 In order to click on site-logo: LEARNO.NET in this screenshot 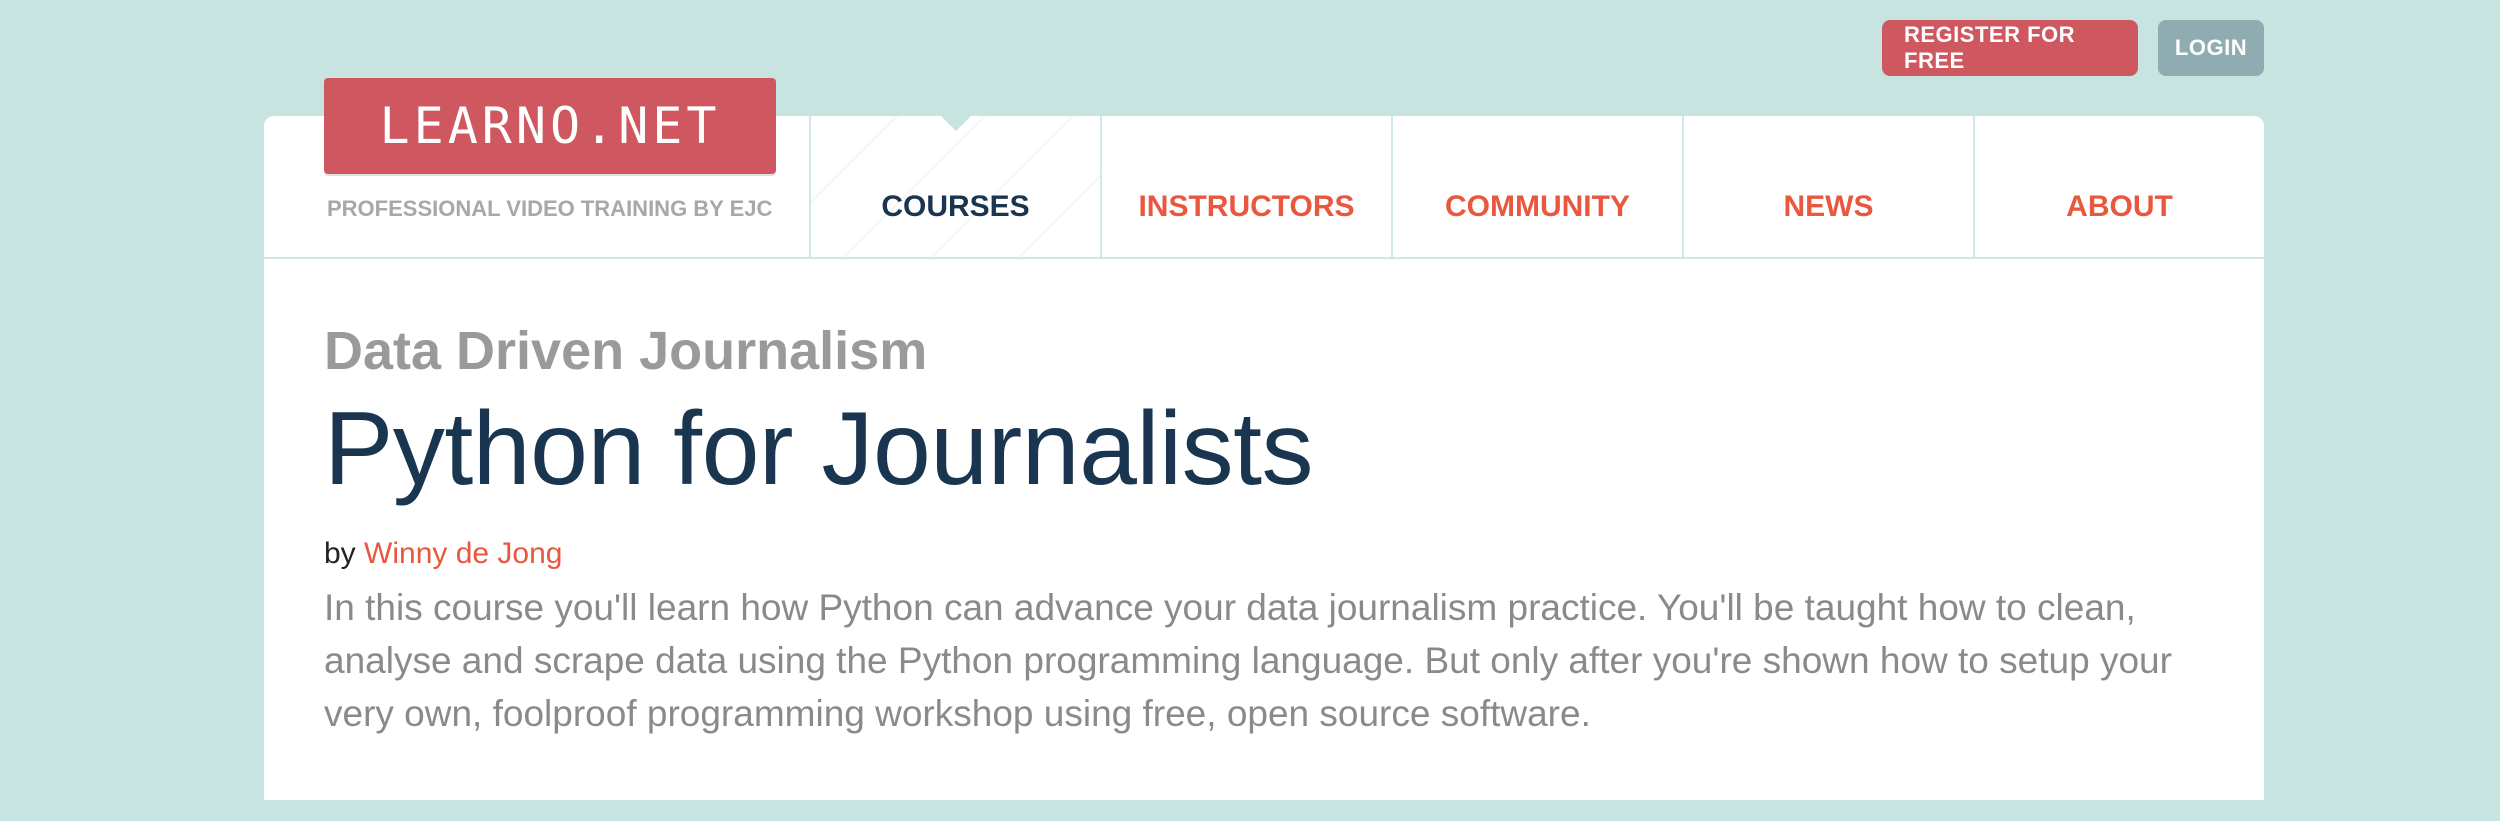, I will do `click(550, 126)`.